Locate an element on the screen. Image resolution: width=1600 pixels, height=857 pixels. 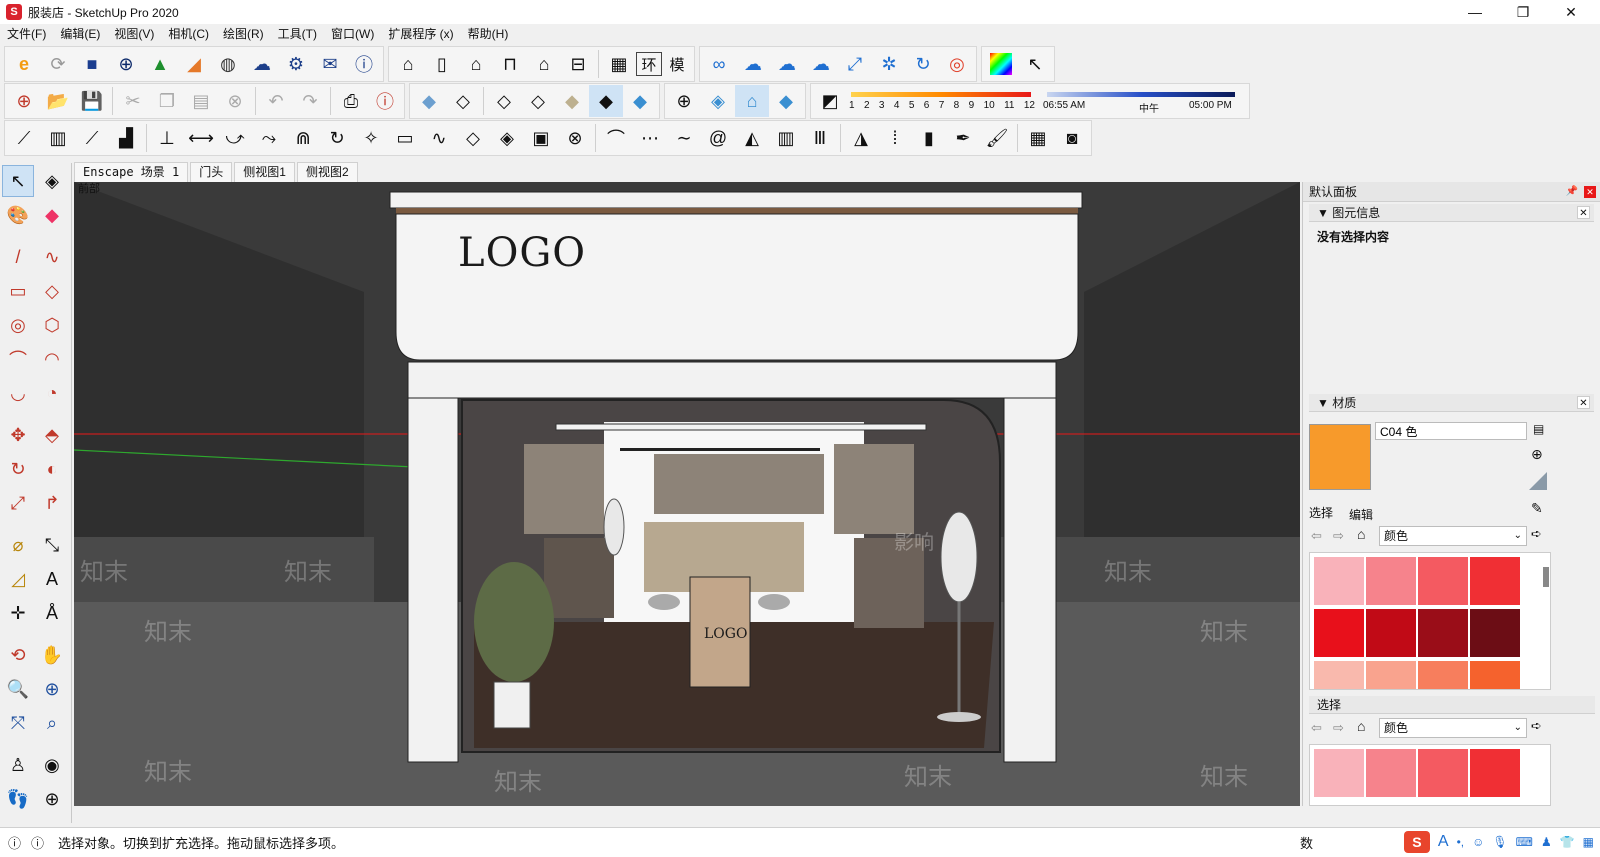
user-icon: ♟ is located at coordinates (1546, 842).